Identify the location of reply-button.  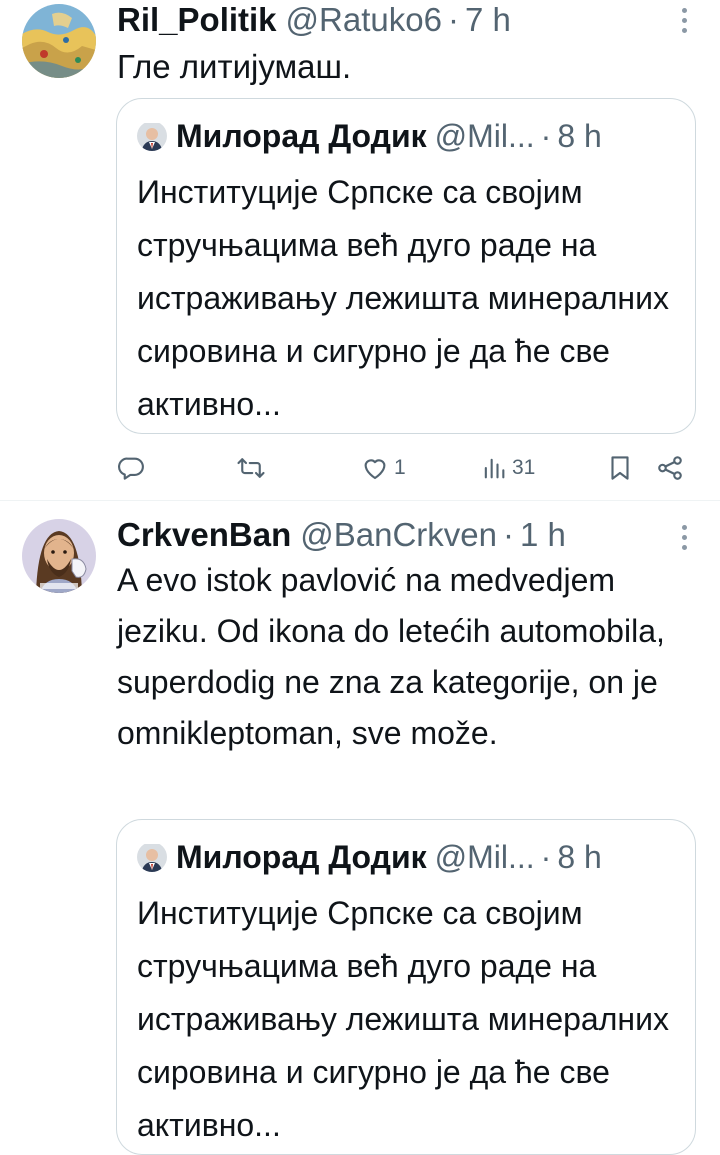
(133, 468).